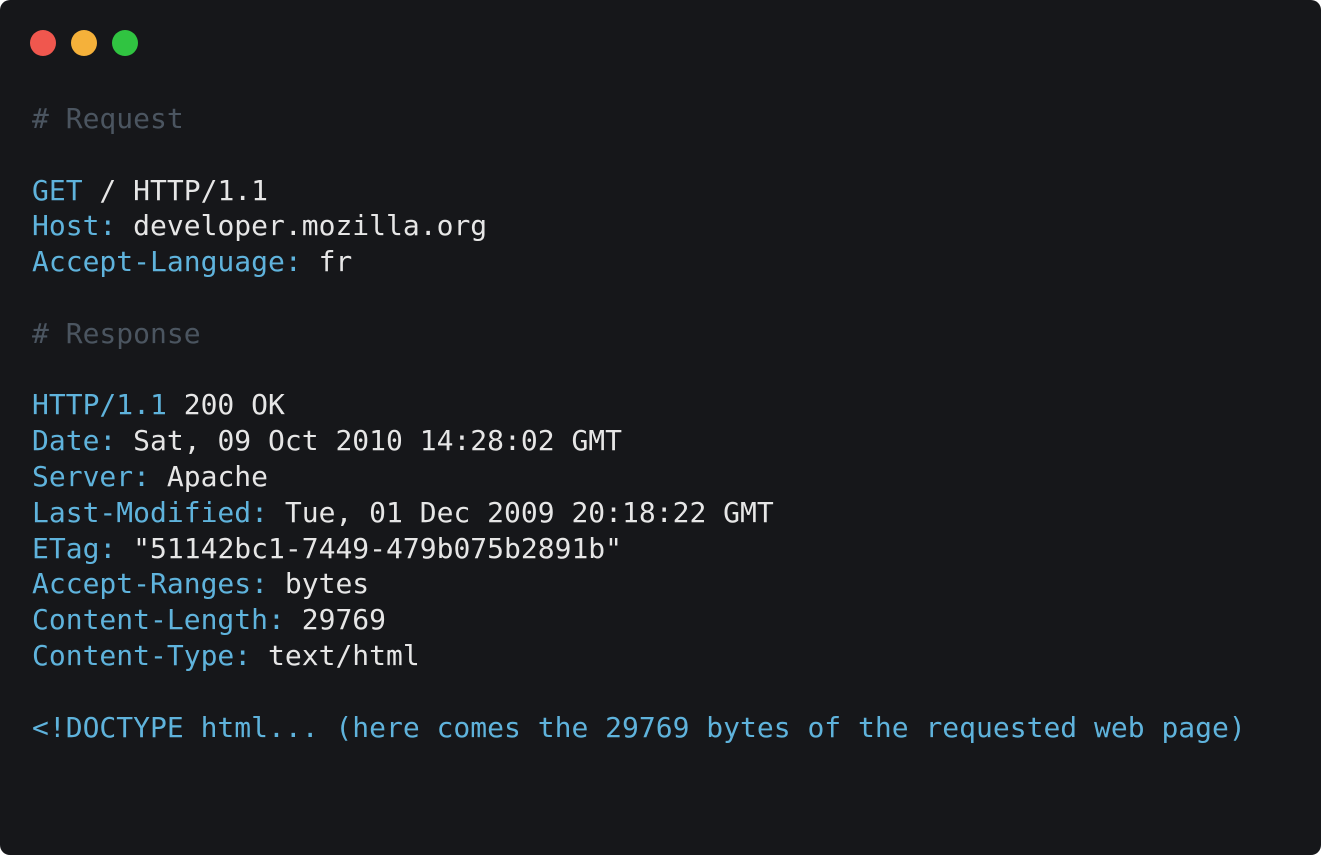  Describe the element at coordinates (108, 118) in the screenshot. I see `request-comment: # Request` at that location.